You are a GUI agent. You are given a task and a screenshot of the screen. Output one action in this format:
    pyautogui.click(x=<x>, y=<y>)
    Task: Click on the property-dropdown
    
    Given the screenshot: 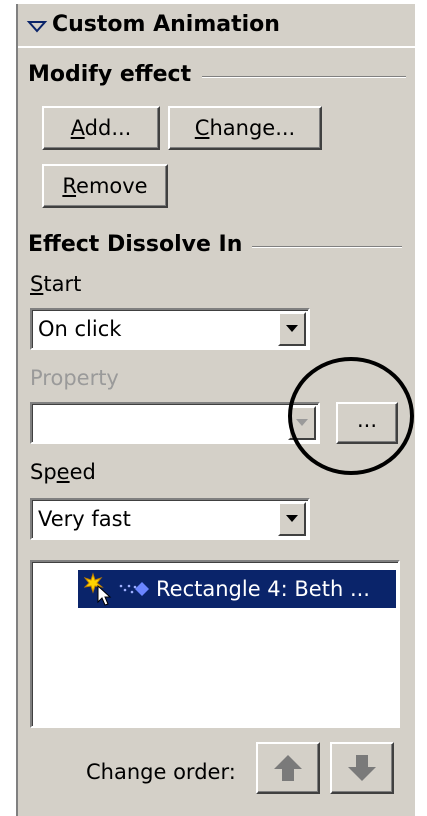 What is the action you would take?
    pyautogui.click(x=175, y=423)
    